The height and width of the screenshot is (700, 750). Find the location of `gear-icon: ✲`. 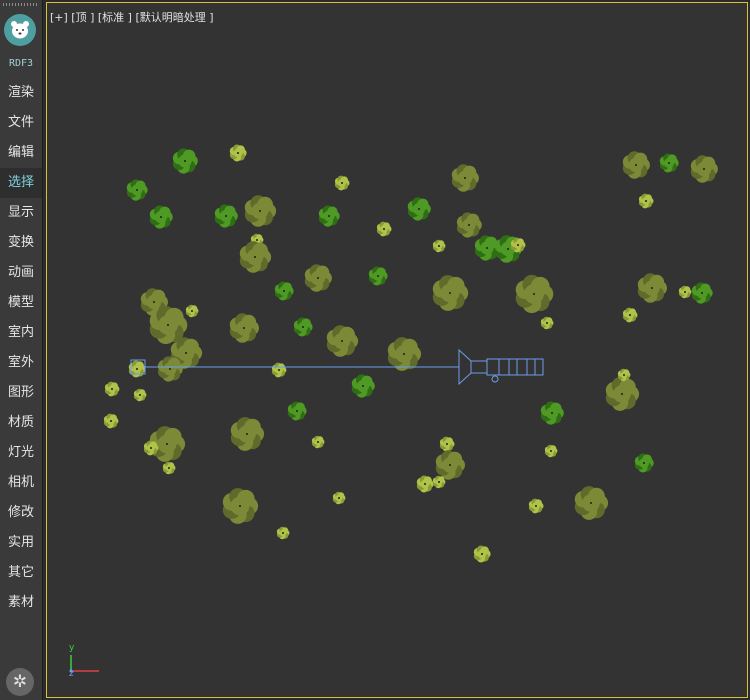

gear-icon: ✲ is located at coordinates (20, 682).